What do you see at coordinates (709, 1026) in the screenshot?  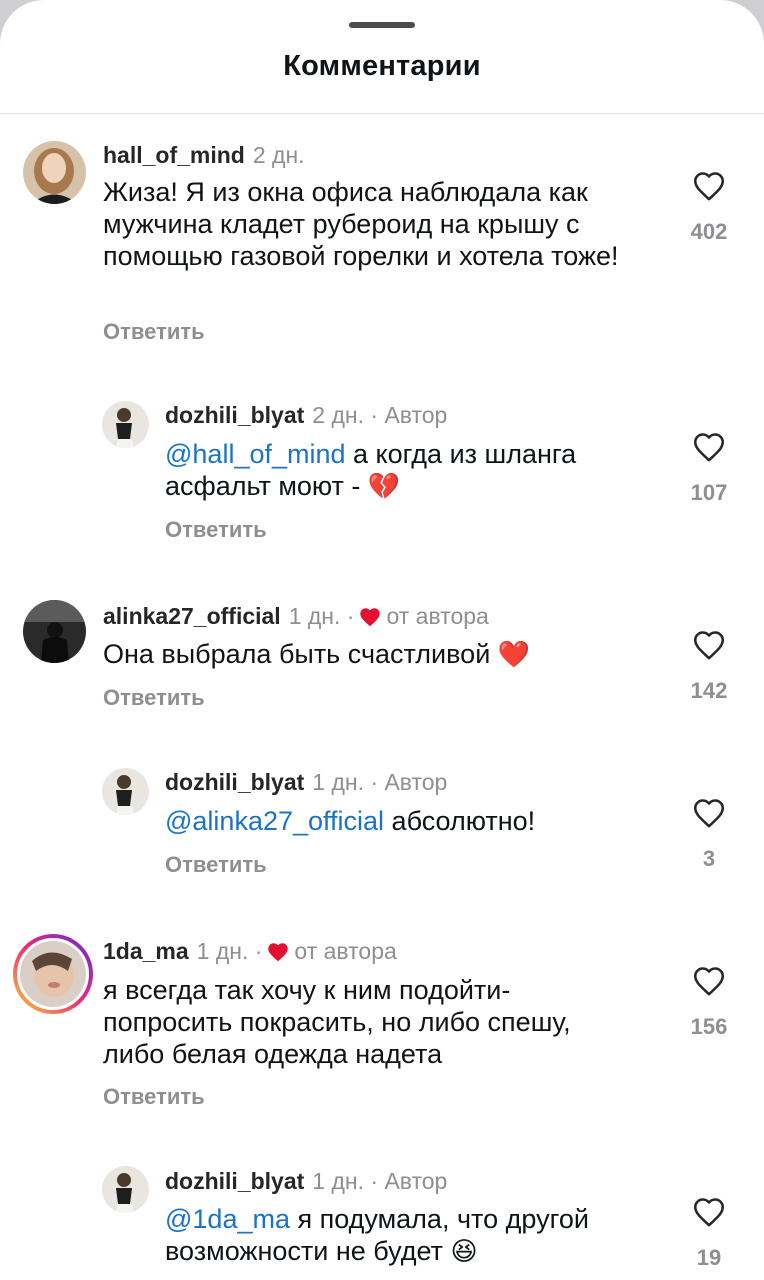 I see `like-count: 156` at bounding box center [709, 1026].